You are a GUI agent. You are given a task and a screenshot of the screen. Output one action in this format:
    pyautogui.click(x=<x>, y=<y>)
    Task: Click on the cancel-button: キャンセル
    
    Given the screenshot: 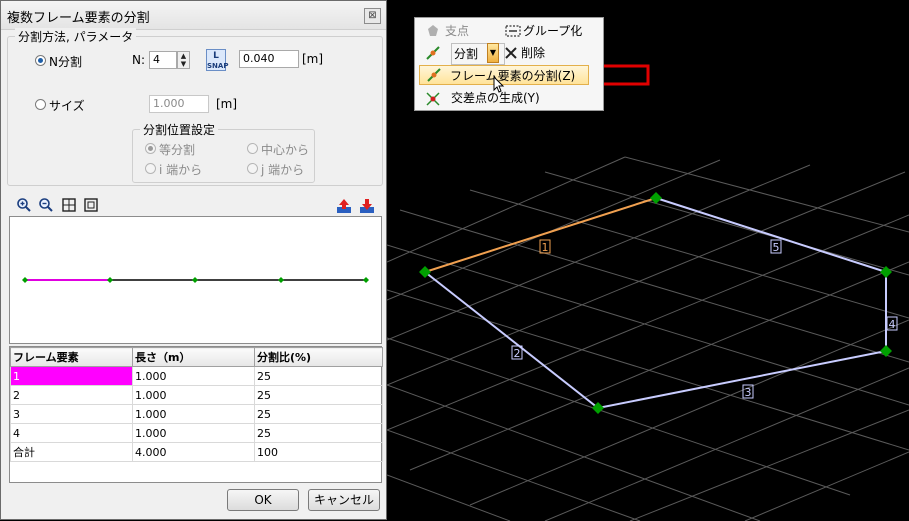 What is the action you would take?
    pyautogui.click(x=344, y=500)
    